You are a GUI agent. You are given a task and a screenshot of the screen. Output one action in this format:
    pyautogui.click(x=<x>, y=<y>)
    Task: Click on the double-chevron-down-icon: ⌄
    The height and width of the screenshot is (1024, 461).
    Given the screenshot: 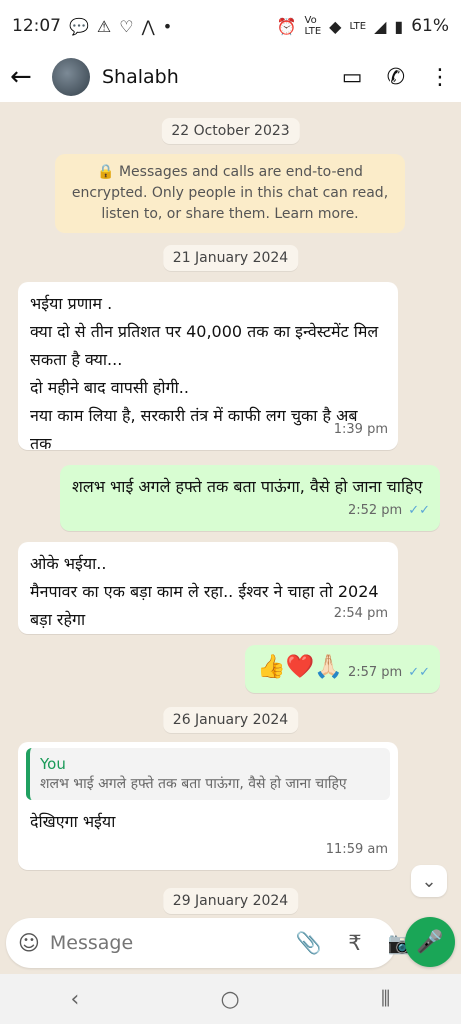 What is the action you would take?
    pyautogui.click(x=429, y=881)
    